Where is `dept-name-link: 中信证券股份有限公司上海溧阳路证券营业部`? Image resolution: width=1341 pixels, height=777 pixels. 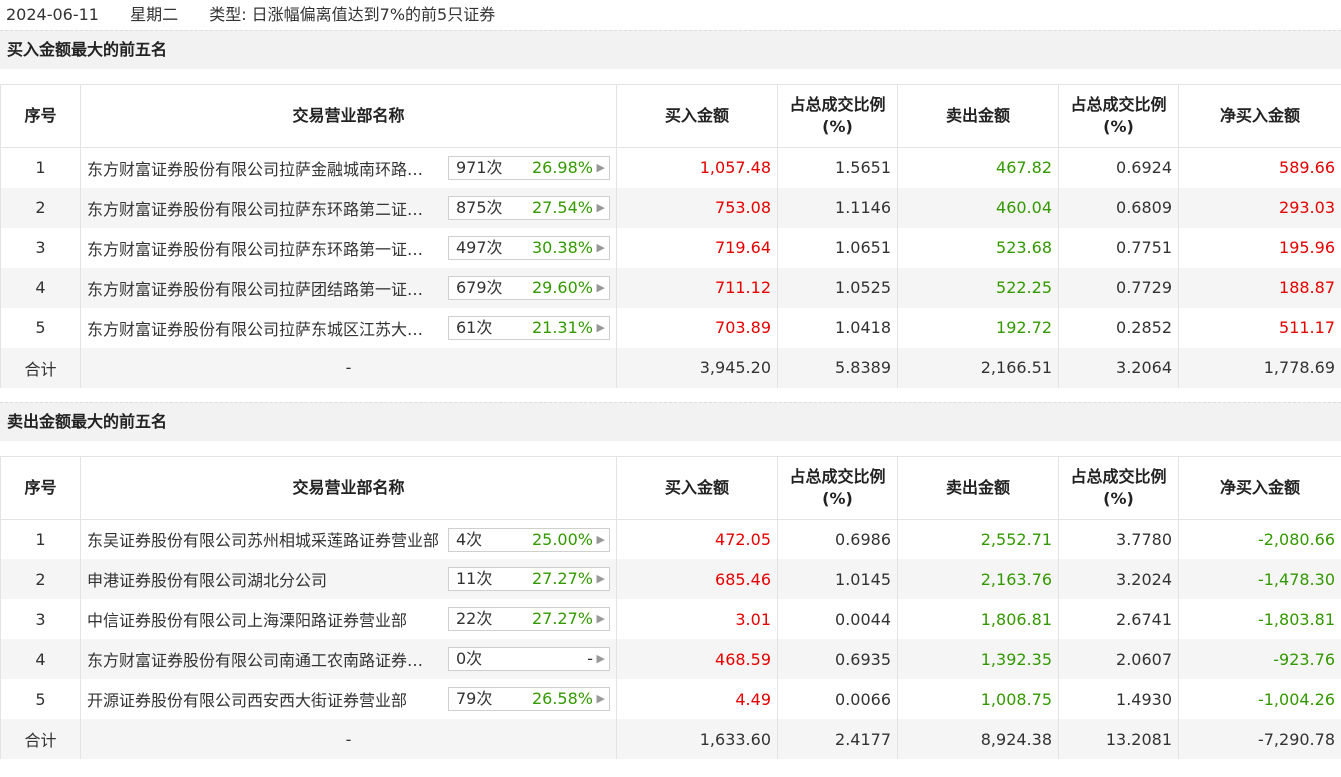
dept-name-link: 中信证券股份有限公司上海溧阳路证券营业部 is located at coordinates (263, 619).